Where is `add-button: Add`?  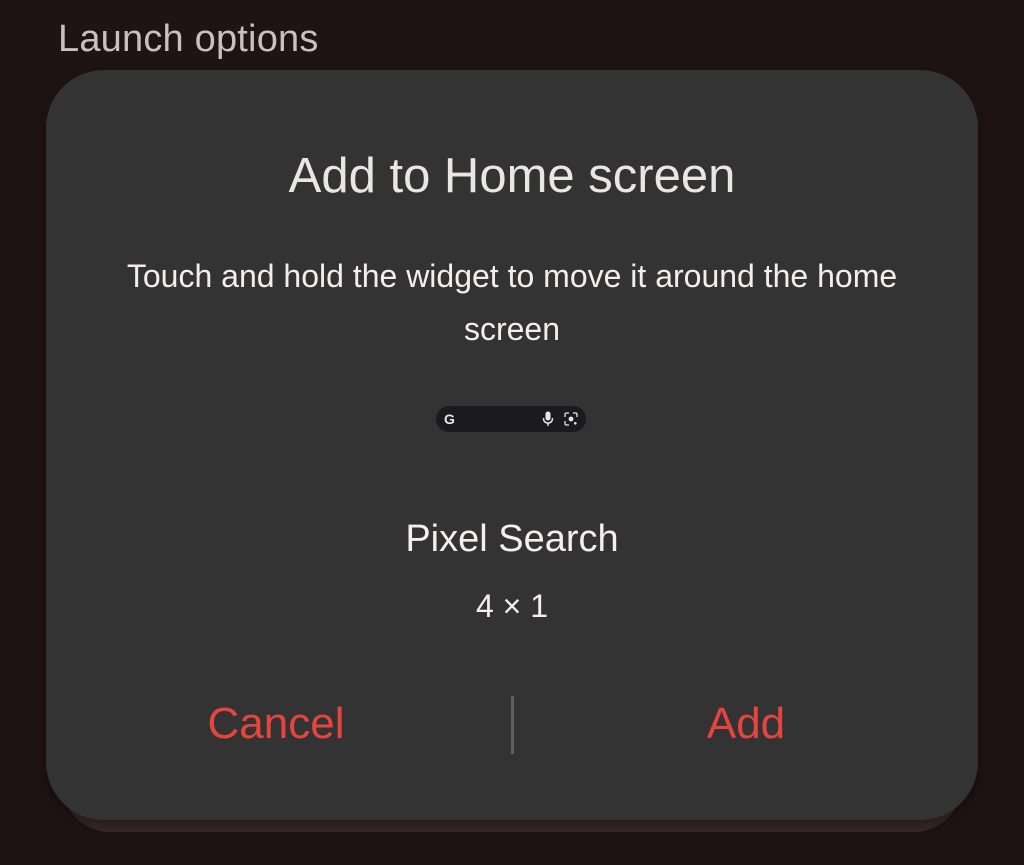 add-button: Add is located at coordinates (746, 724).